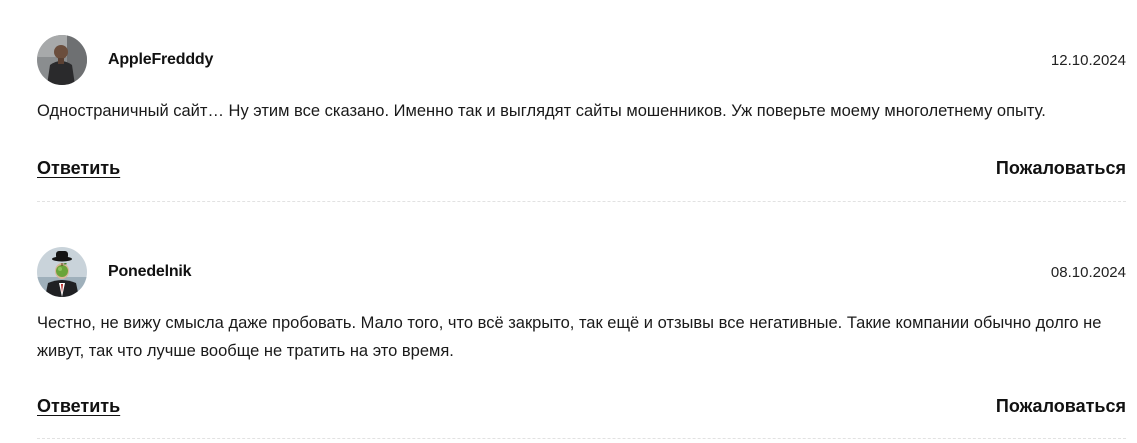 The height and width of the screenshot is (443, 1137). I want to click on comment-date: 08.10.2024, so click(1088, 272).